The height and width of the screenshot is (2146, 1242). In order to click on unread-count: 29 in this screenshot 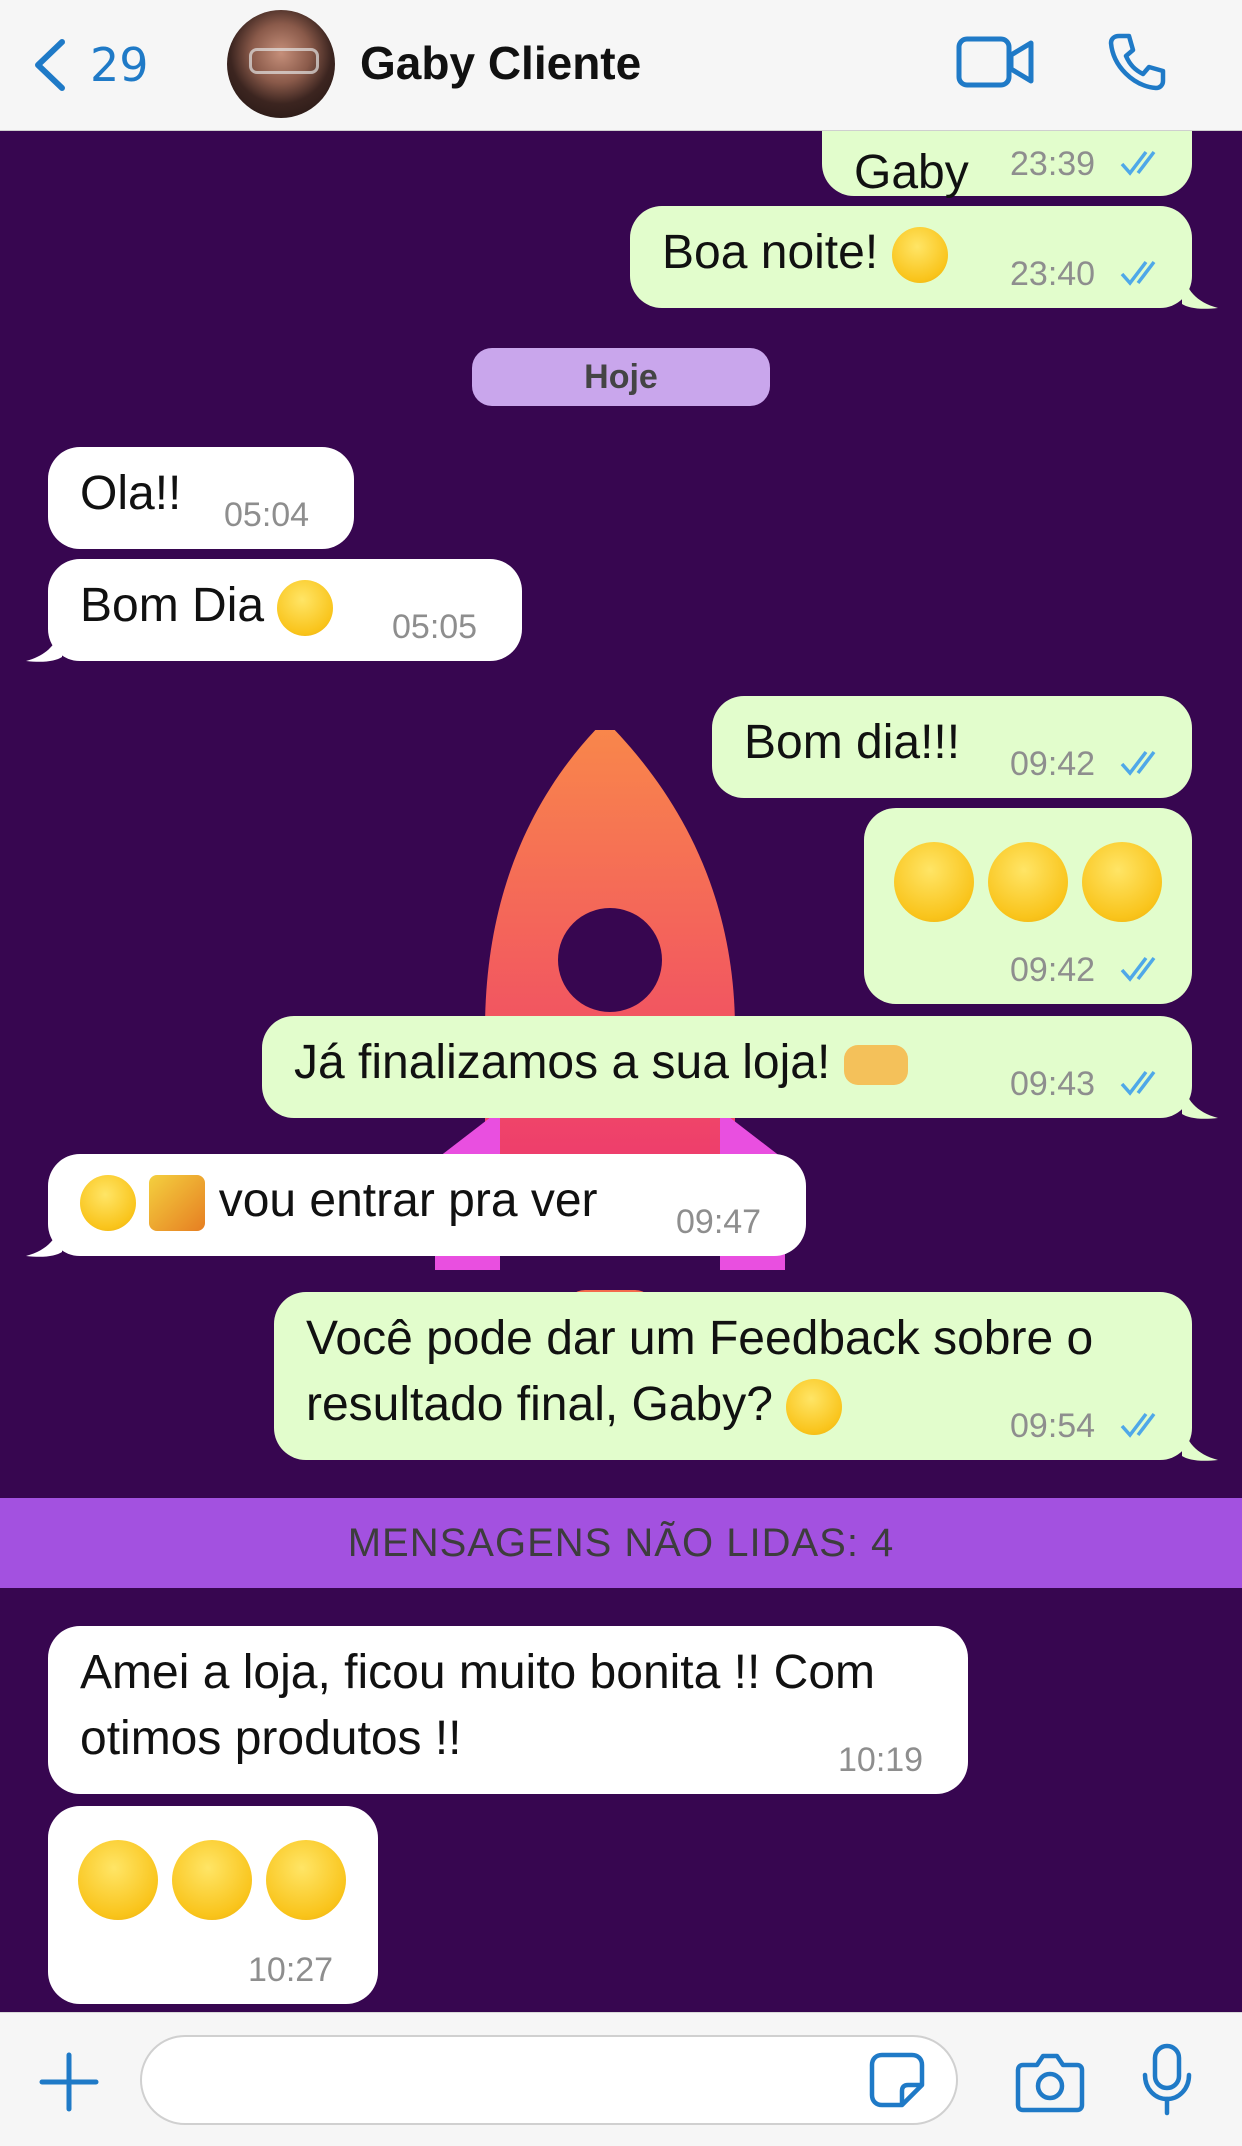, I will do `click(119, 65)`.